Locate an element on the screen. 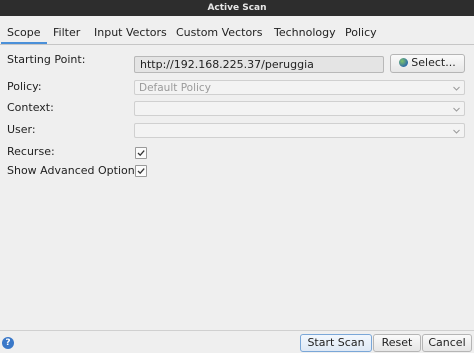 This screenshot has height=353, width=474. tab-filter: Filter is located at coordinates (66, 32).